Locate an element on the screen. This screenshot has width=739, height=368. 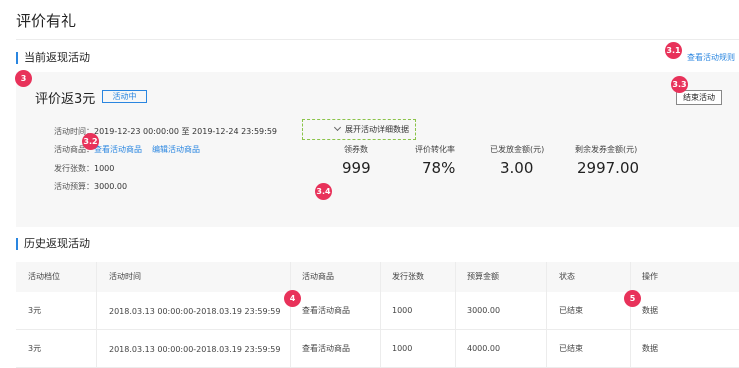
annotation-badge-3-4: 3.4 is located at coordinates (323, 191).